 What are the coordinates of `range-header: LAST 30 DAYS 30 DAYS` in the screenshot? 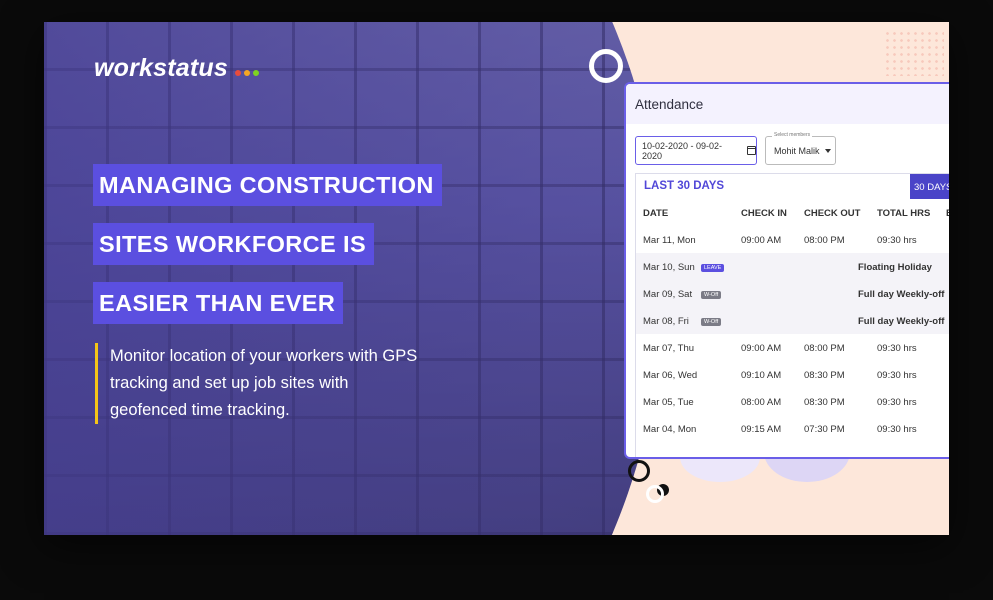 It's located at (792, 186).